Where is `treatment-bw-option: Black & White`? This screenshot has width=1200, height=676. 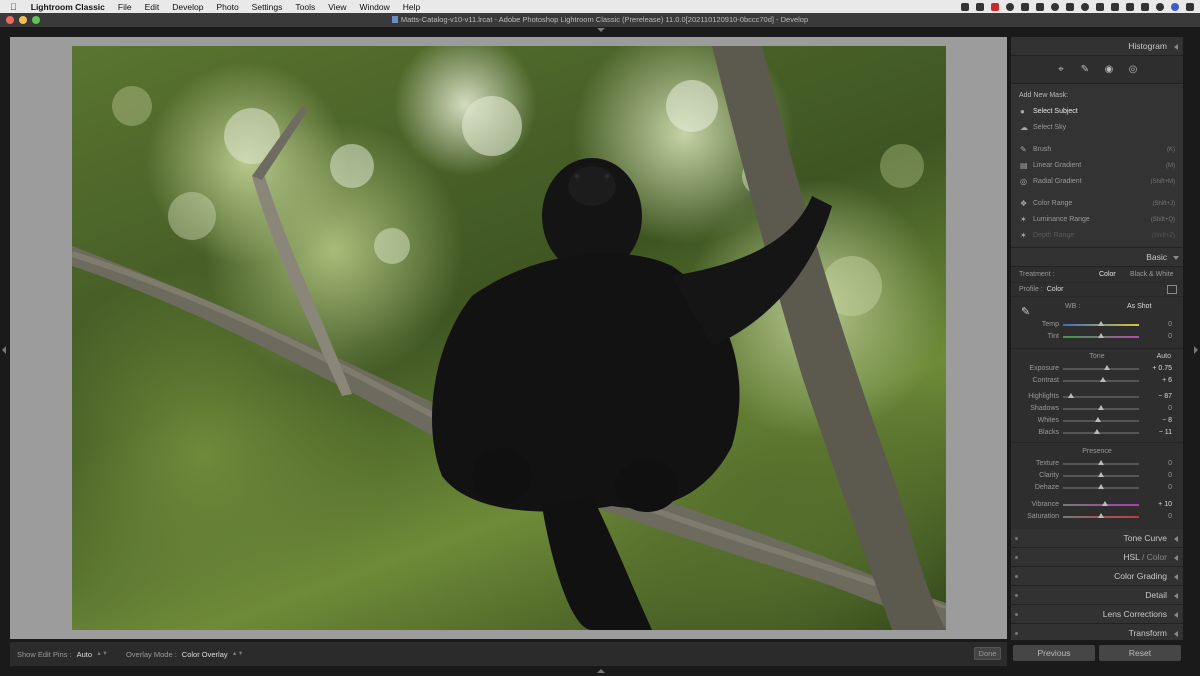
treatment-bw-option: Black & White is located at coordinates (1152, 275).